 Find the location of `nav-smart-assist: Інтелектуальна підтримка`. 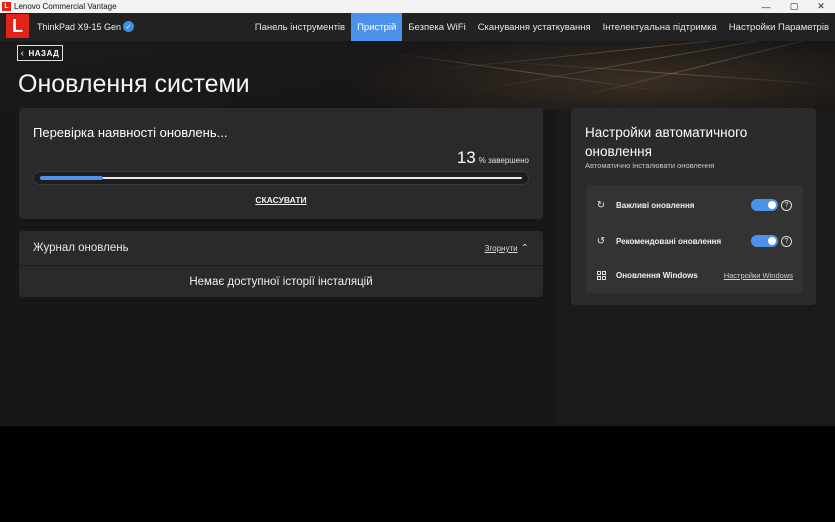

nav-smart-assist: Інтелектуальна підтримка is located at coordinates (660, 27).